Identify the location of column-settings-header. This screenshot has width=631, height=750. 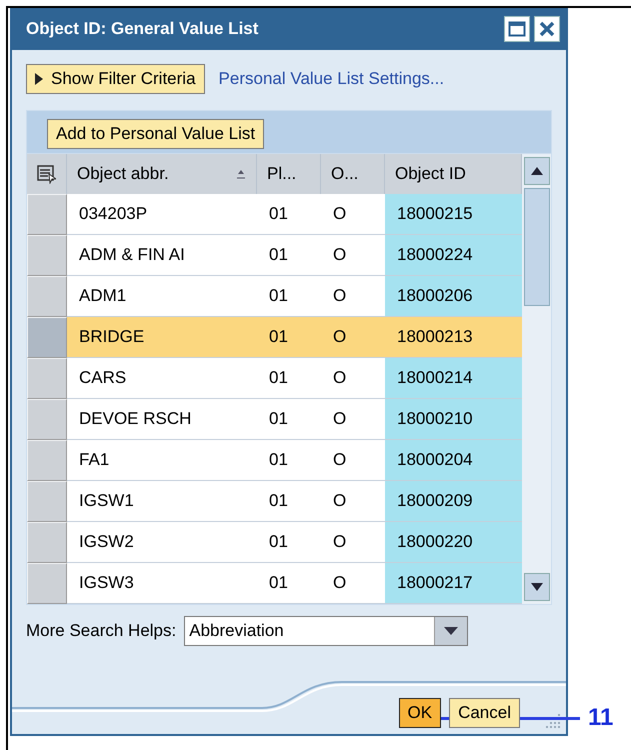
(47, 174).